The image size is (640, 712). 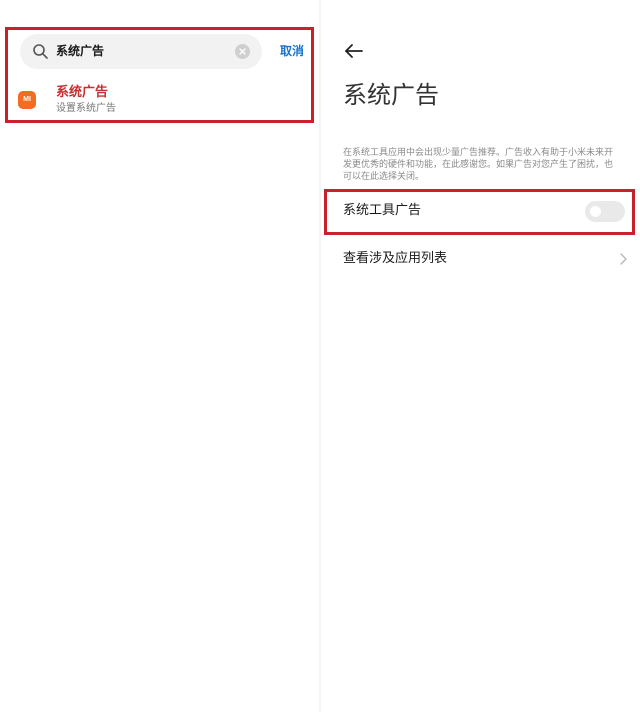 I want to click on list-item-label: 查看涉及应用列表, so click(x=395, y=258).